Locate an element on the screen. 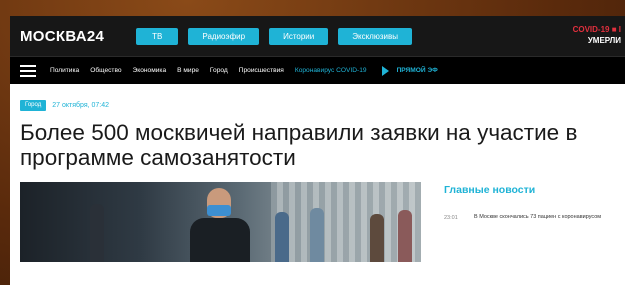  news-time: 23:01 is located at coordinates (451, 218).